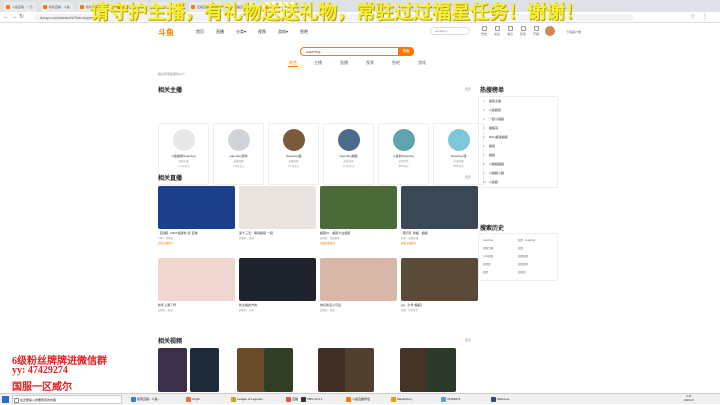  What do you see at coordinates (510, 399) in the screenshot?
I see `taskbar-app: Welcome` at bounding box center [510, 399].